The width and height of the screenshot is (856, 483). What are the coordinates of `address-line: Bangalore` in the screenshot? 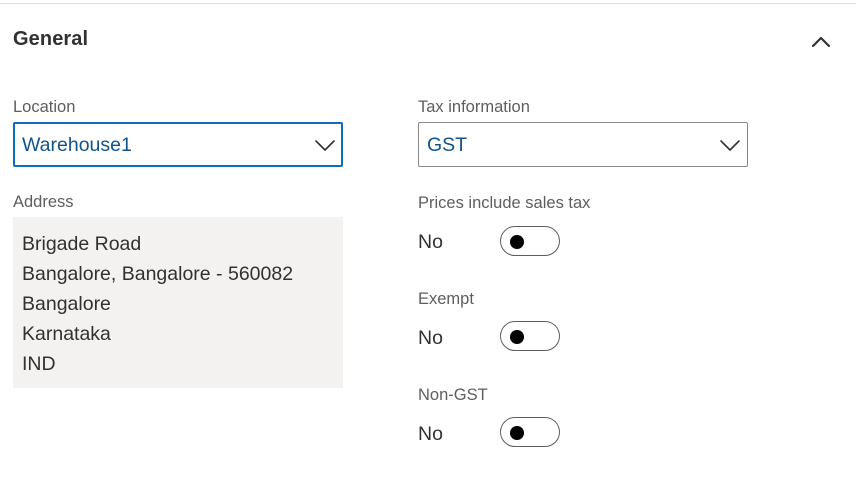 It's located at (66, 304).